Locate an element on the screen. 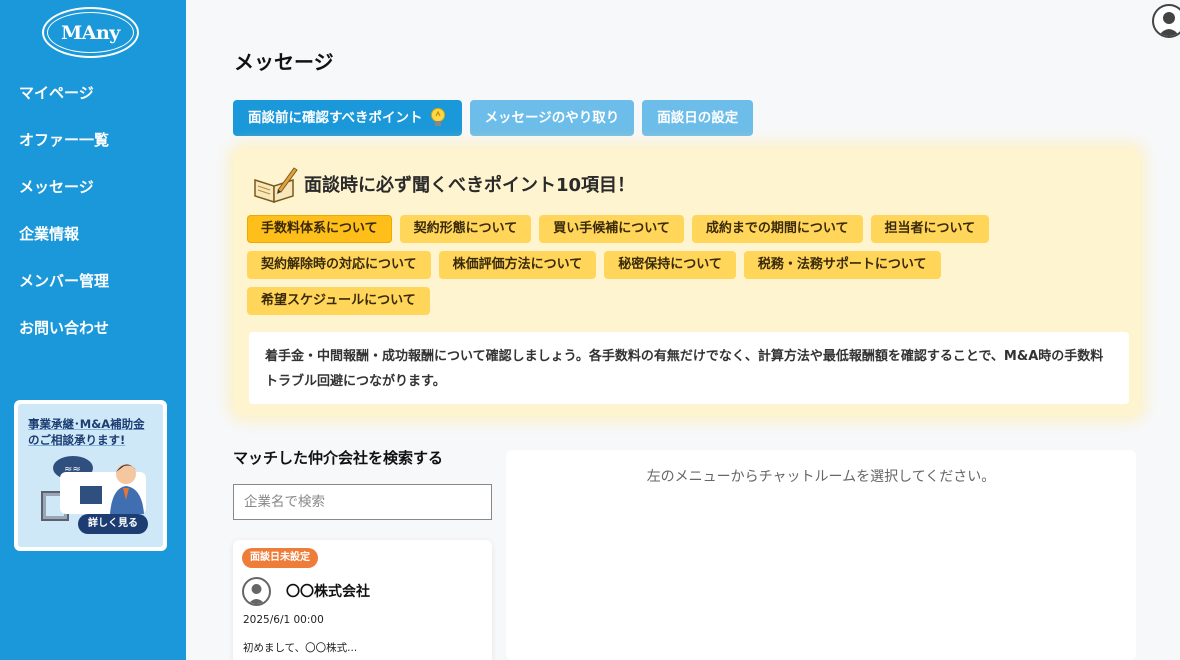 The height and width of the screenshot is (660, 1180). sidebar-item-member-management: メンバー管理 is located at coordinates (93, 289).